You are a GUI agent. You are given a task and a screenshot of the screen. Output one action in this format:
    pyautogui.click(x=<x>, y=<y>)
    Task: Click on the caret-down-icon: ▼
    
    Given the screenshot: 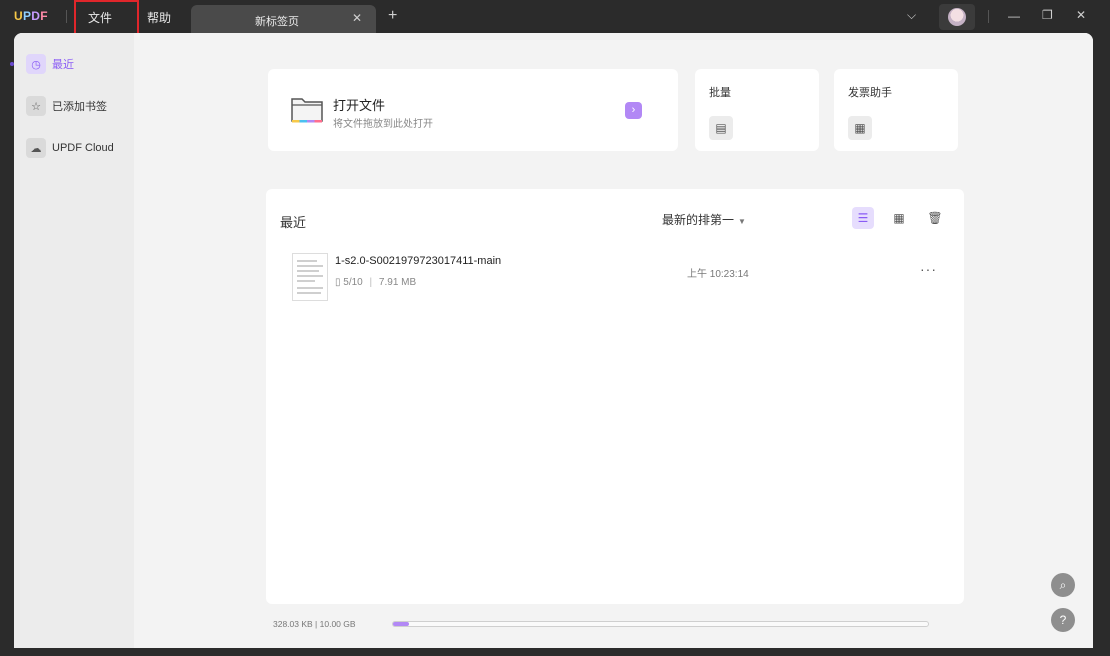 What is the action you would take?
    pyautogui.click(x=742, y=221)
    